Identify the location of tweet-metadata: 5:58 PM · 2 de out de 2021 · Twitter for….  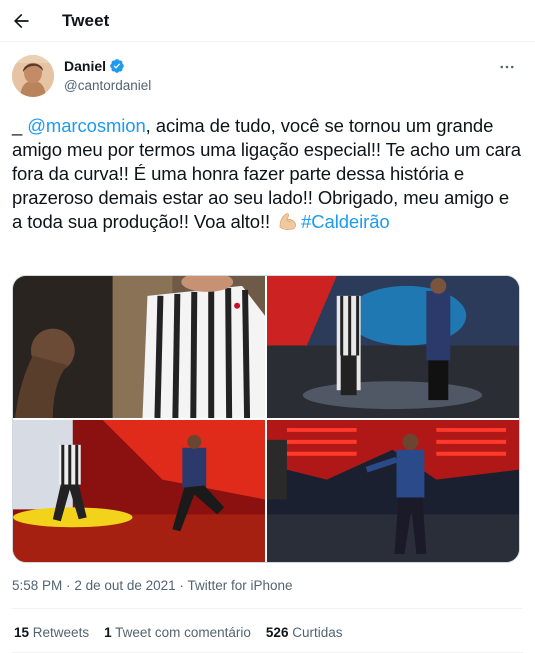
(152, 585).